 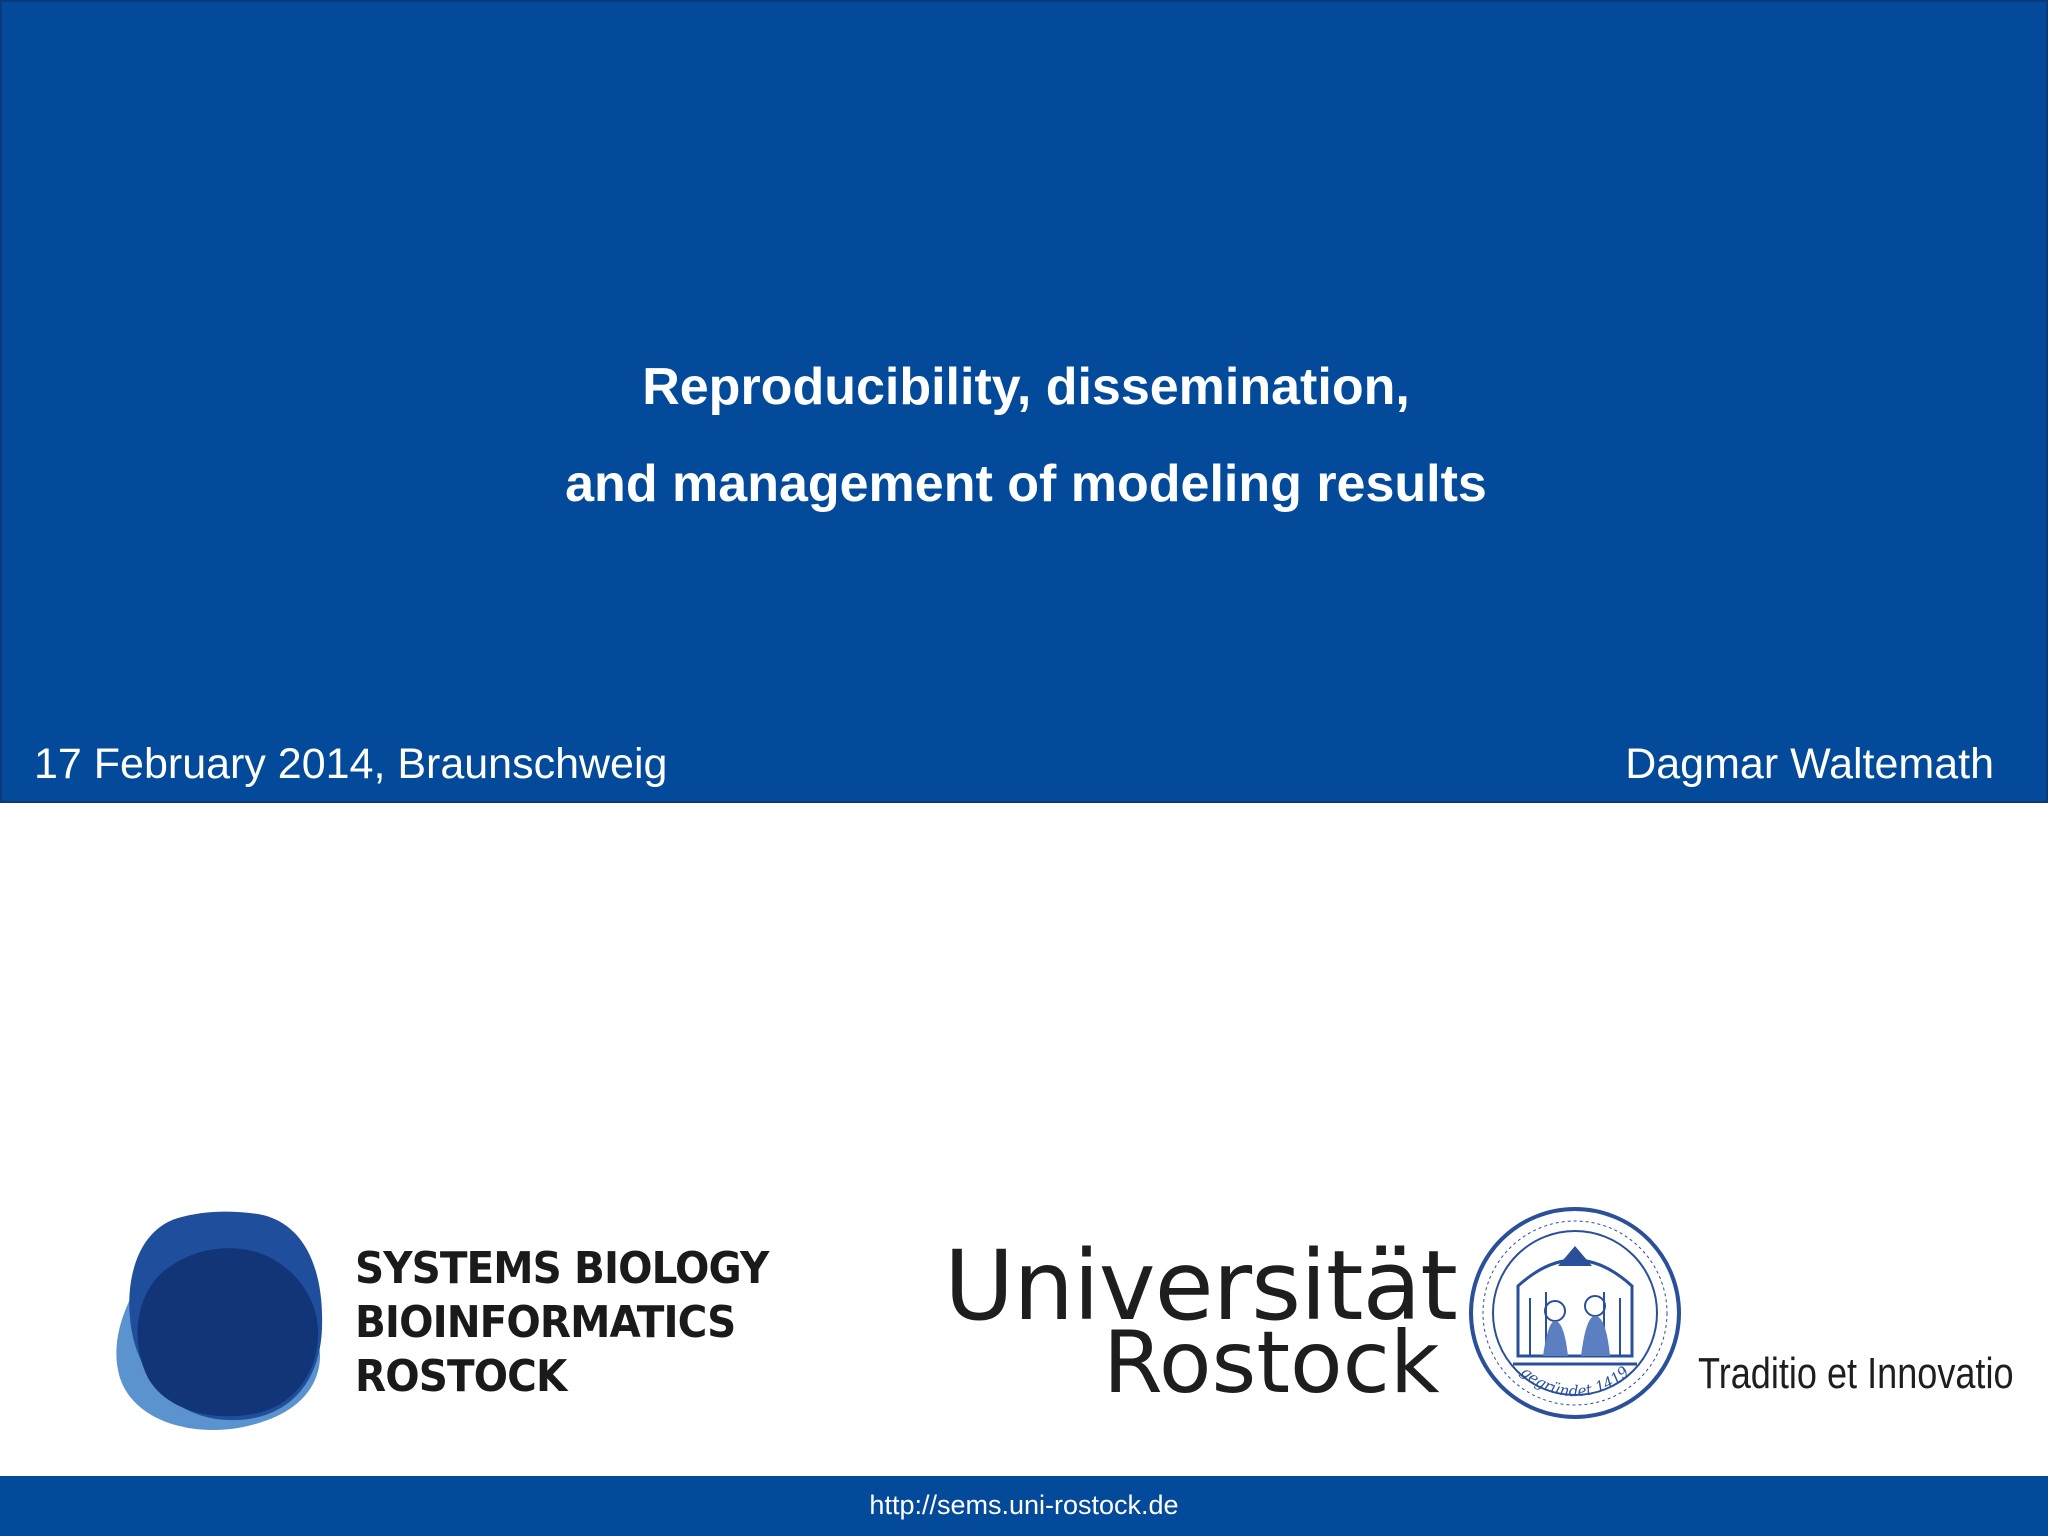 I want to click on university-wordmark-line-2: Rostock, so click(x=1271, y=1363).